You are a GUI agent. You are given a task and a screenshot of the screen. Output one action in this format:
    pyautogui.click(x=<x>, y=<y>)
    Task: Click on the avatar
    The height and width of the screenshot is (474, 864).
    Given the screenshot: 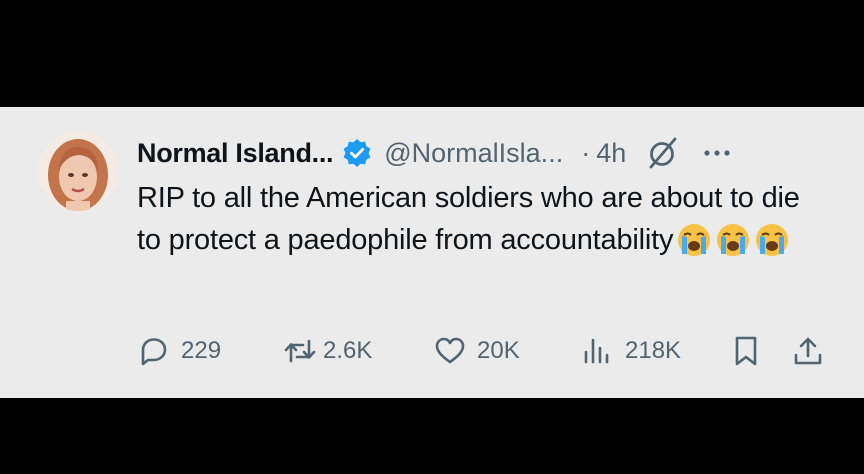 What is the action you would take?
    pyautogui.click(x=78, y=171)
    